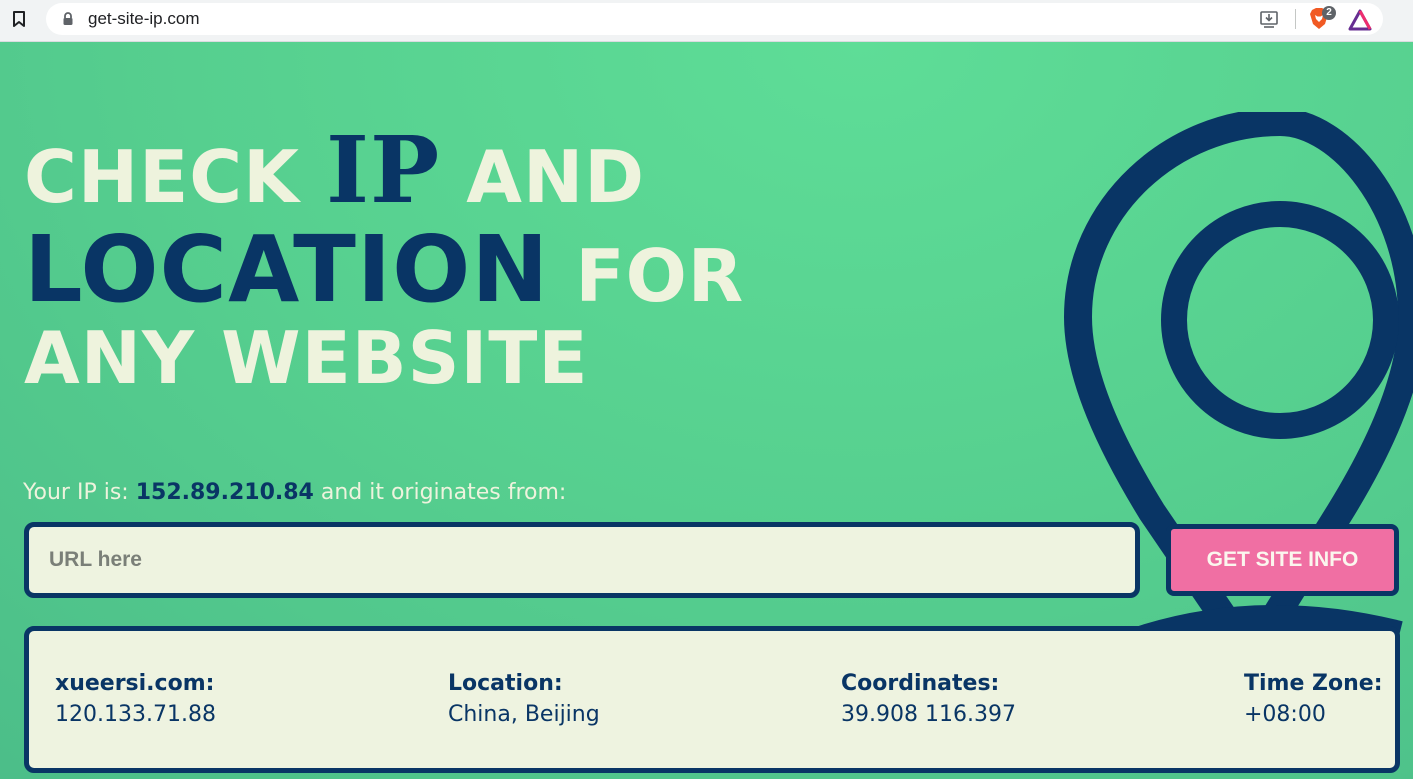 The image size is (1413, 779). What do you see at coordinates (1295, 19) in the screenshot?
I see `omnibox-divider` at bounding box center [1295, 19].